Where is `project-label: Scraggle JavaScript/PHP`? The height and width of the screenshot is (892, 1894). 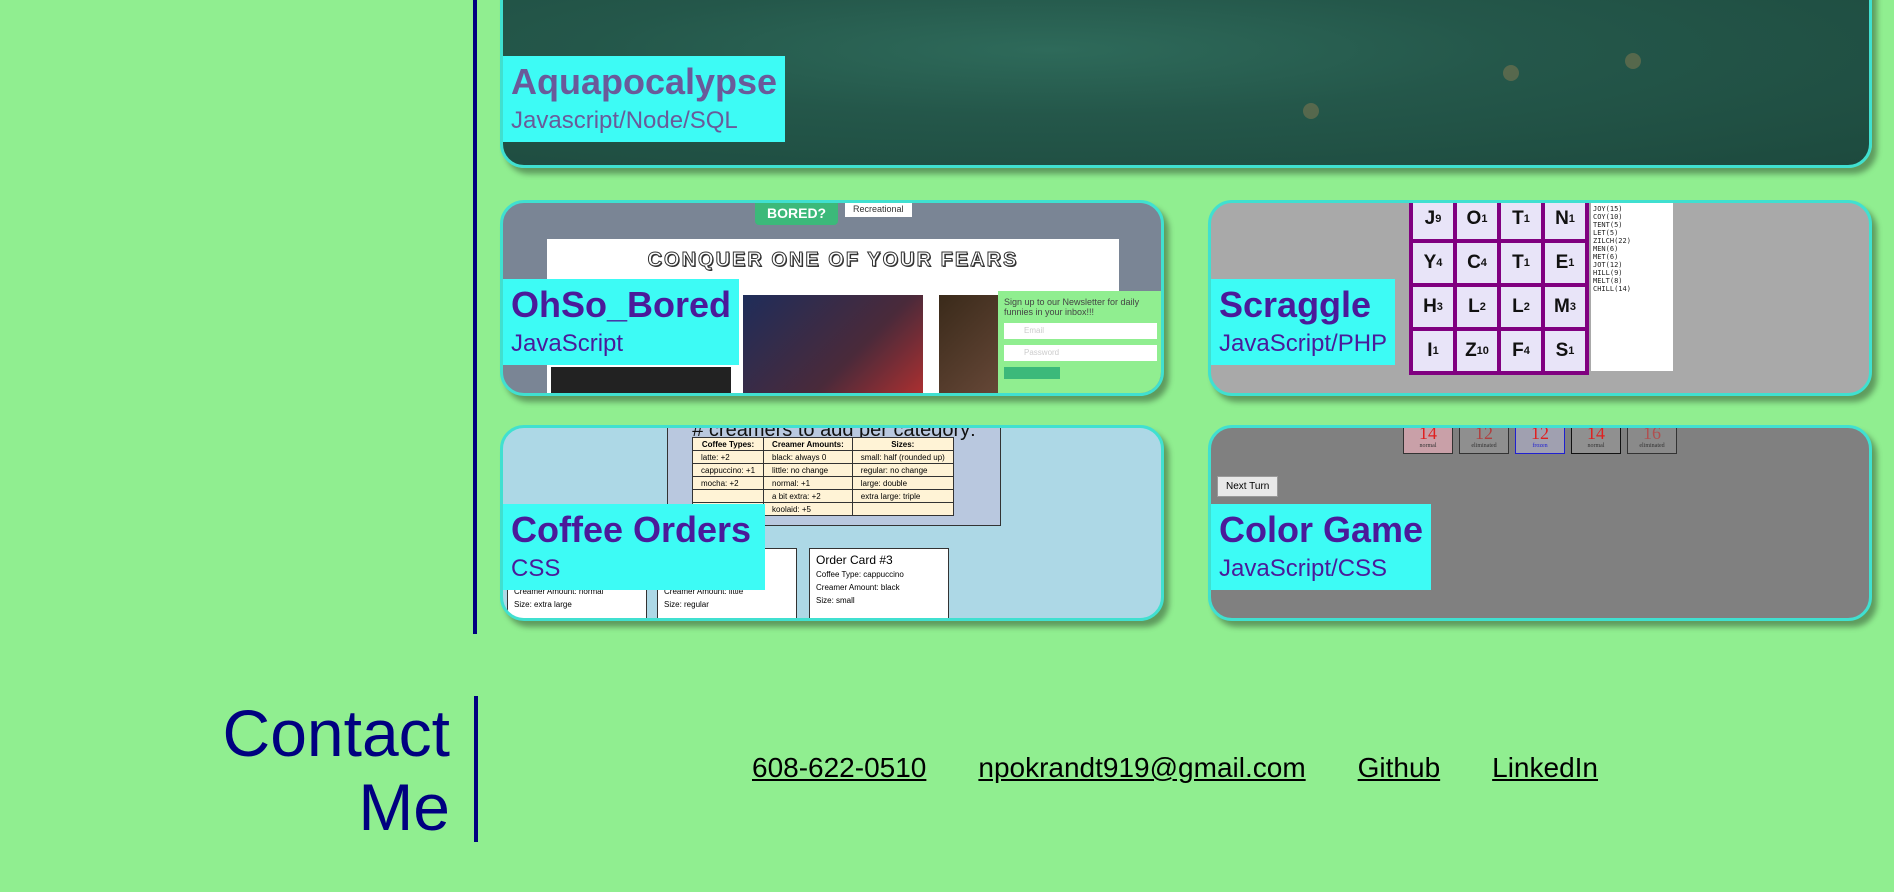 project-label: Scraggle JavaScript/PHP is located at coordinates (1303, 322).